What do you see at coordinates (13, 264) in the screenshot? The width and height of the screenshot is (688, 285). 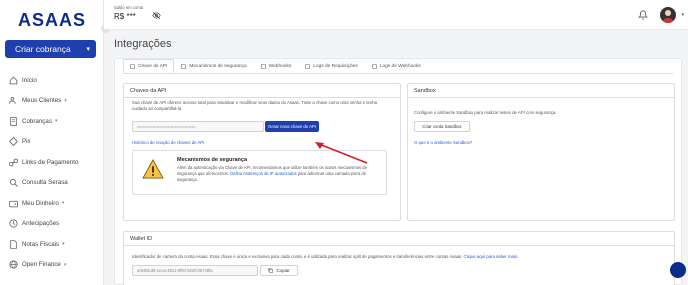 I see `globe-icon` at bounding box center [13, 264].